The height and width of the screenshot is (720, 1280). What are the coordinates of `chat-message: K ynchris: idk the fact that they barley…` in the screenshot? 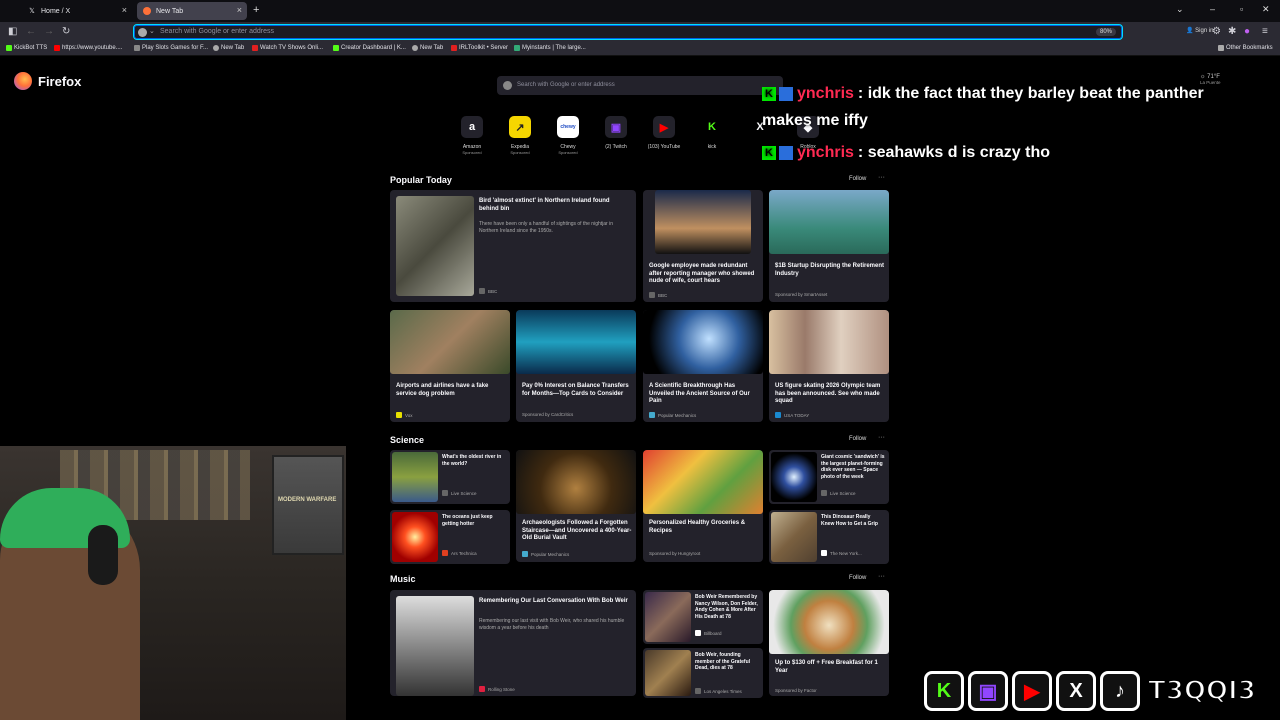 It's located at (983, 94).